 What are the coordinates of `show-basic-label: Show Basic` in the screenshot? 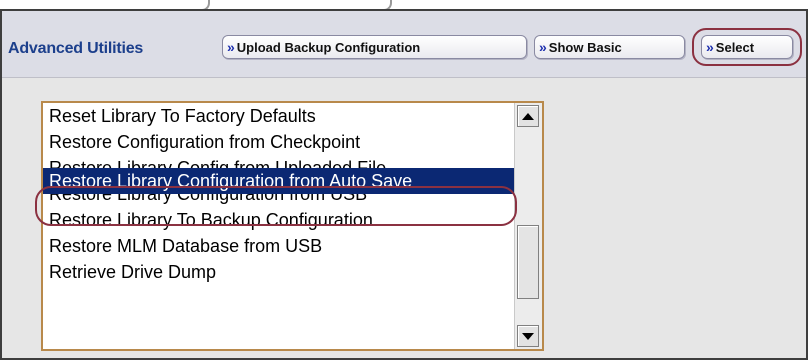 It's located at (585, 47).